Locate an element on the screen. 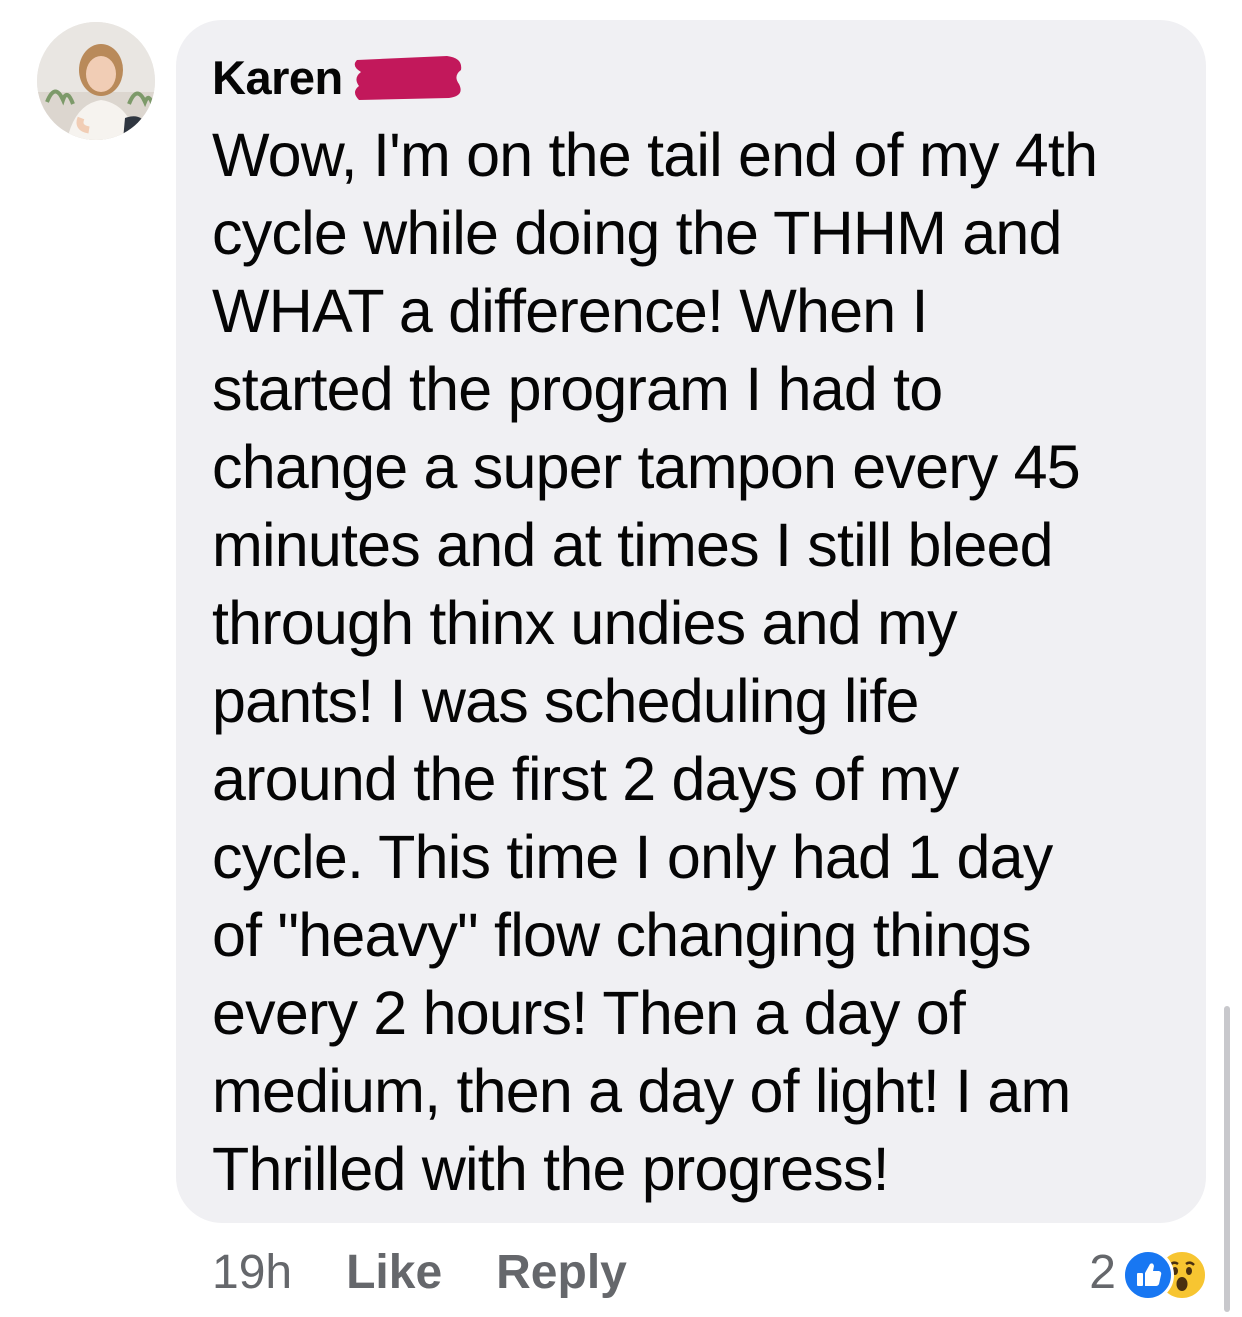 The width and height of the screenshot is (1242, 1317). author-avatar is located at coordinates (96, 81).